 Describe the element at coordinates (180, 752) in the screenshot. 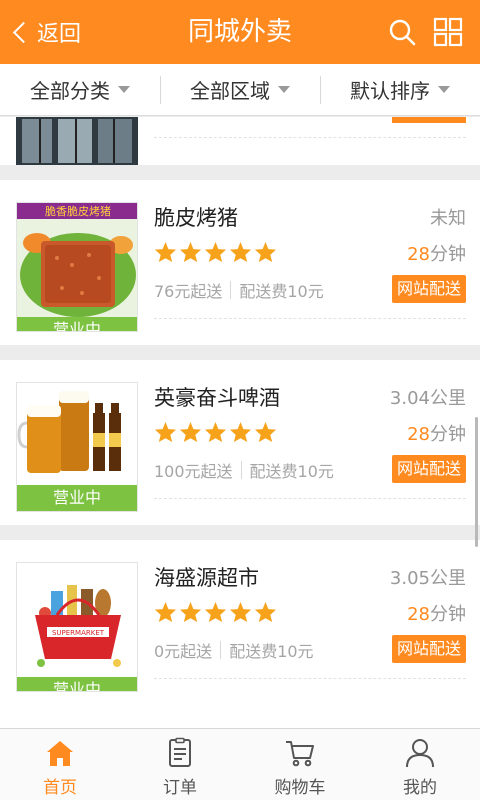

I see `order-icon` at that location.